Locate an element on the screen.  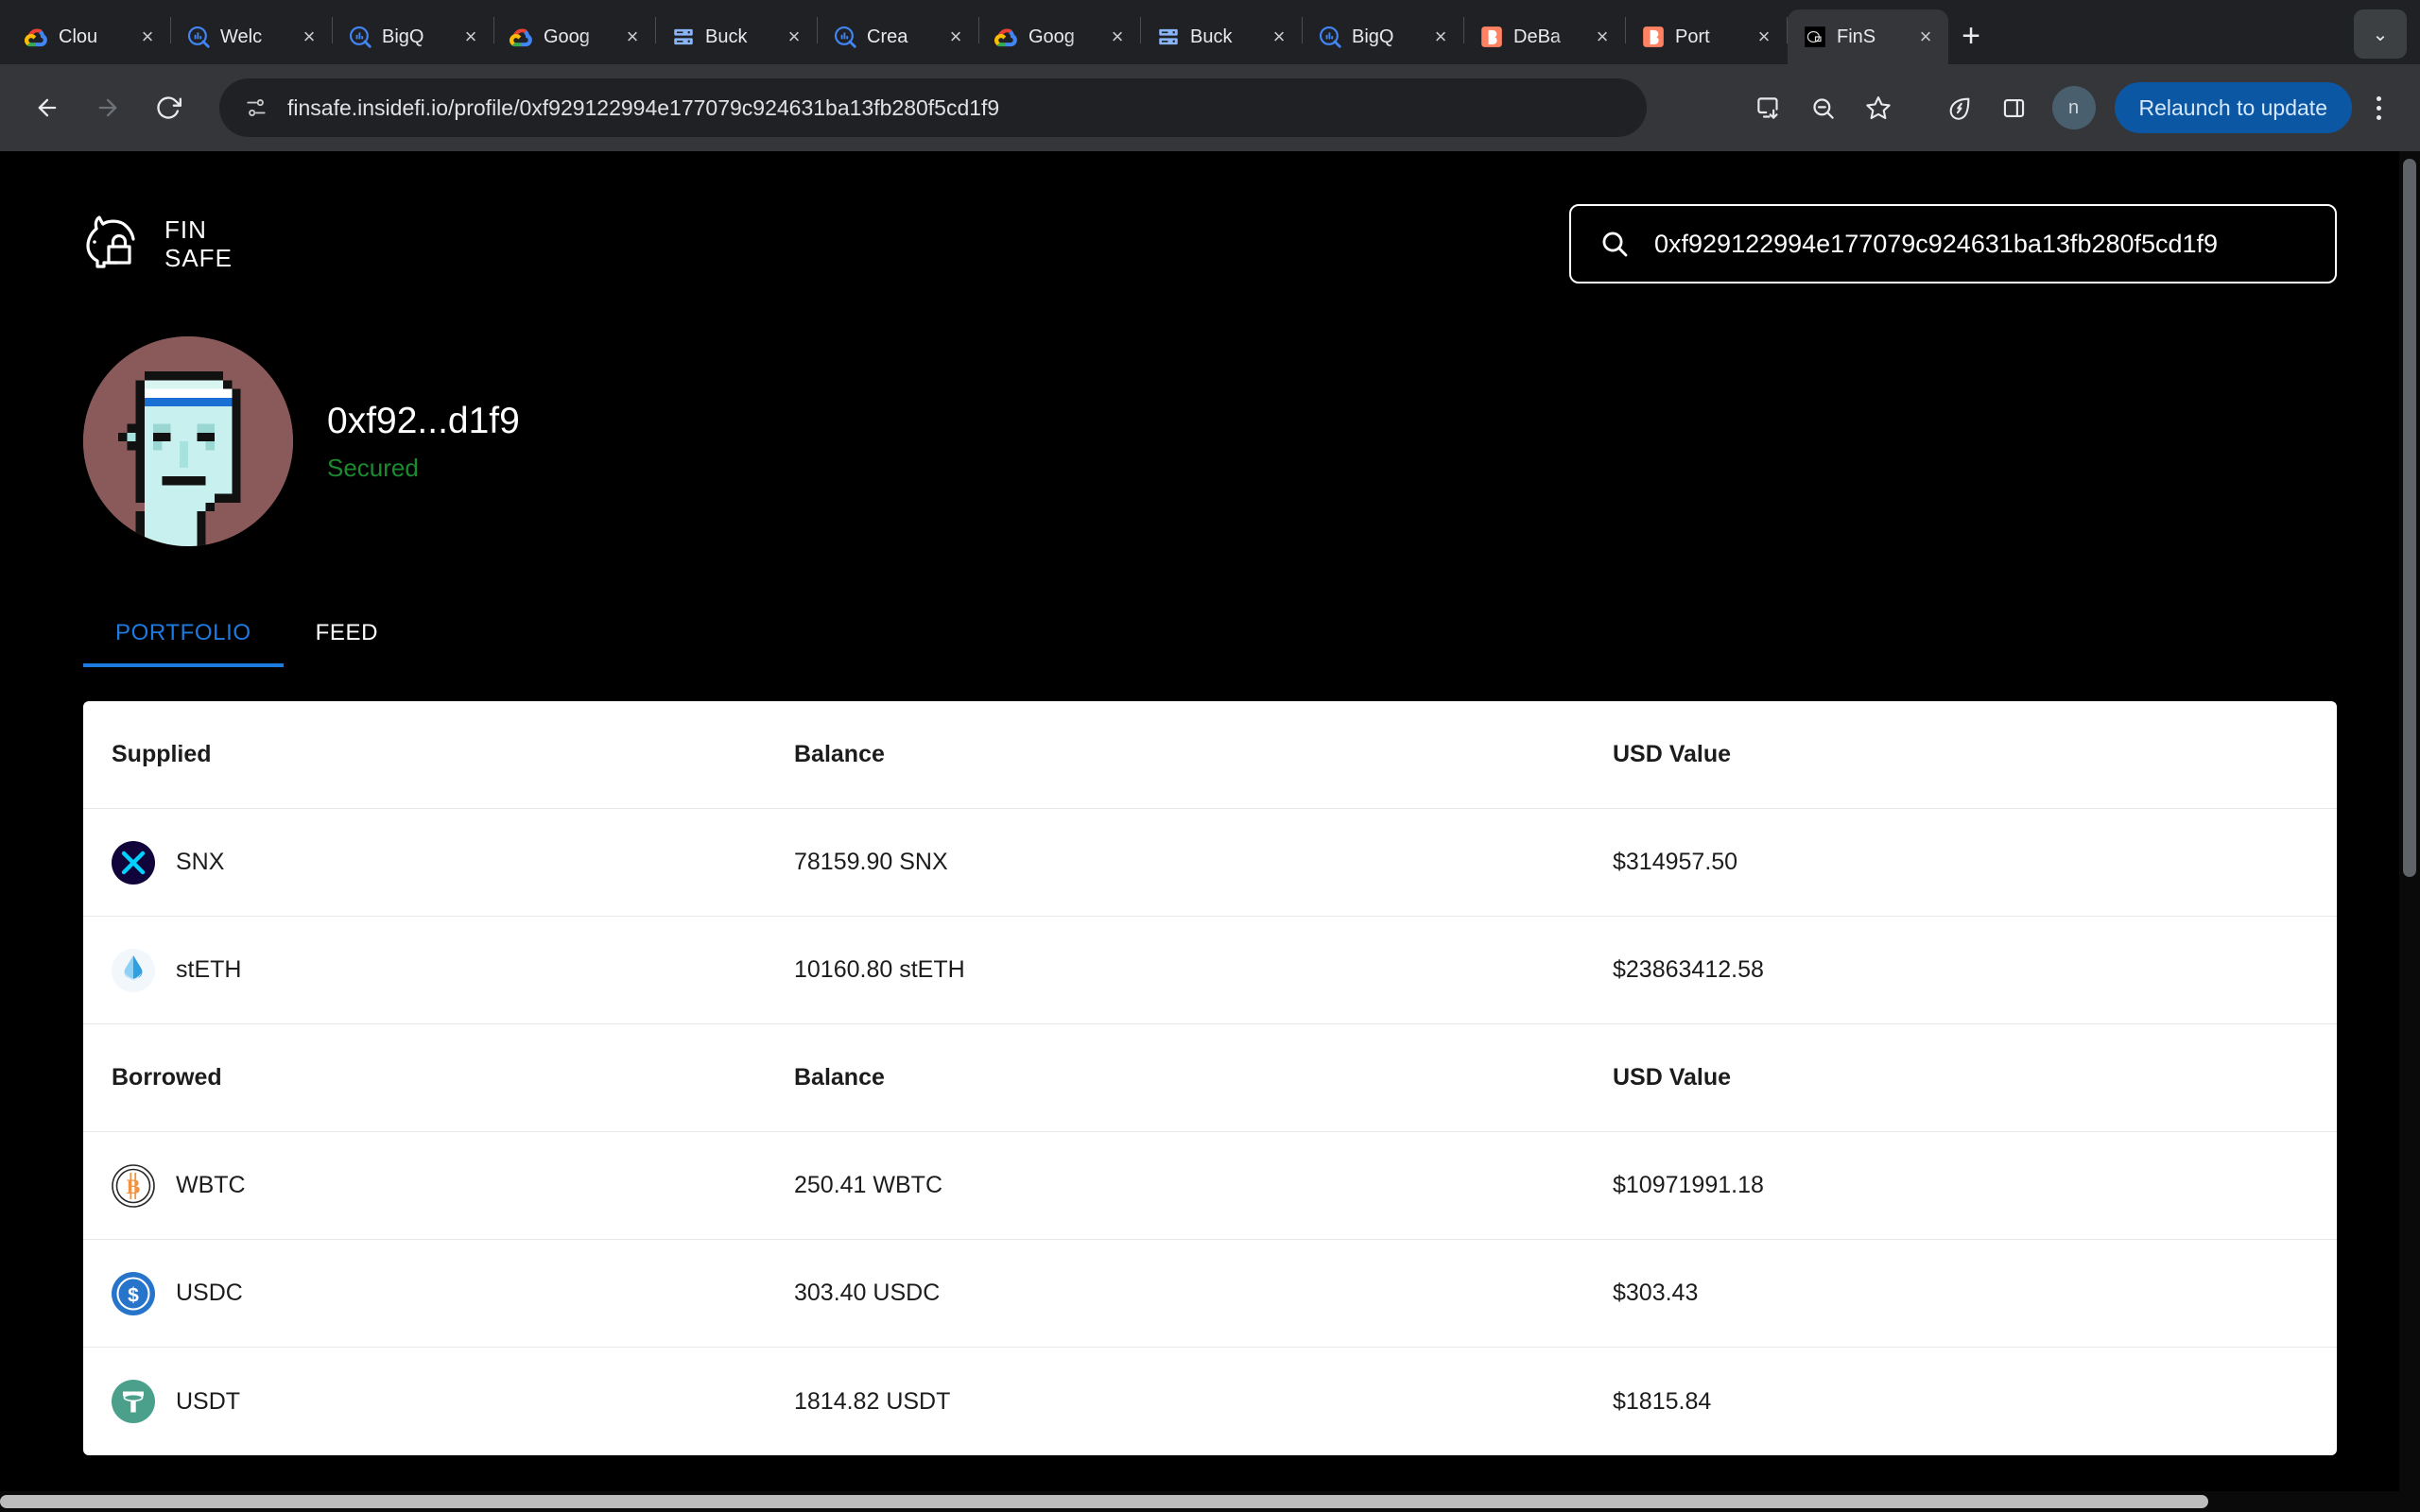
cryptopunk-avatar-icon is located at coordinates (188, 441).